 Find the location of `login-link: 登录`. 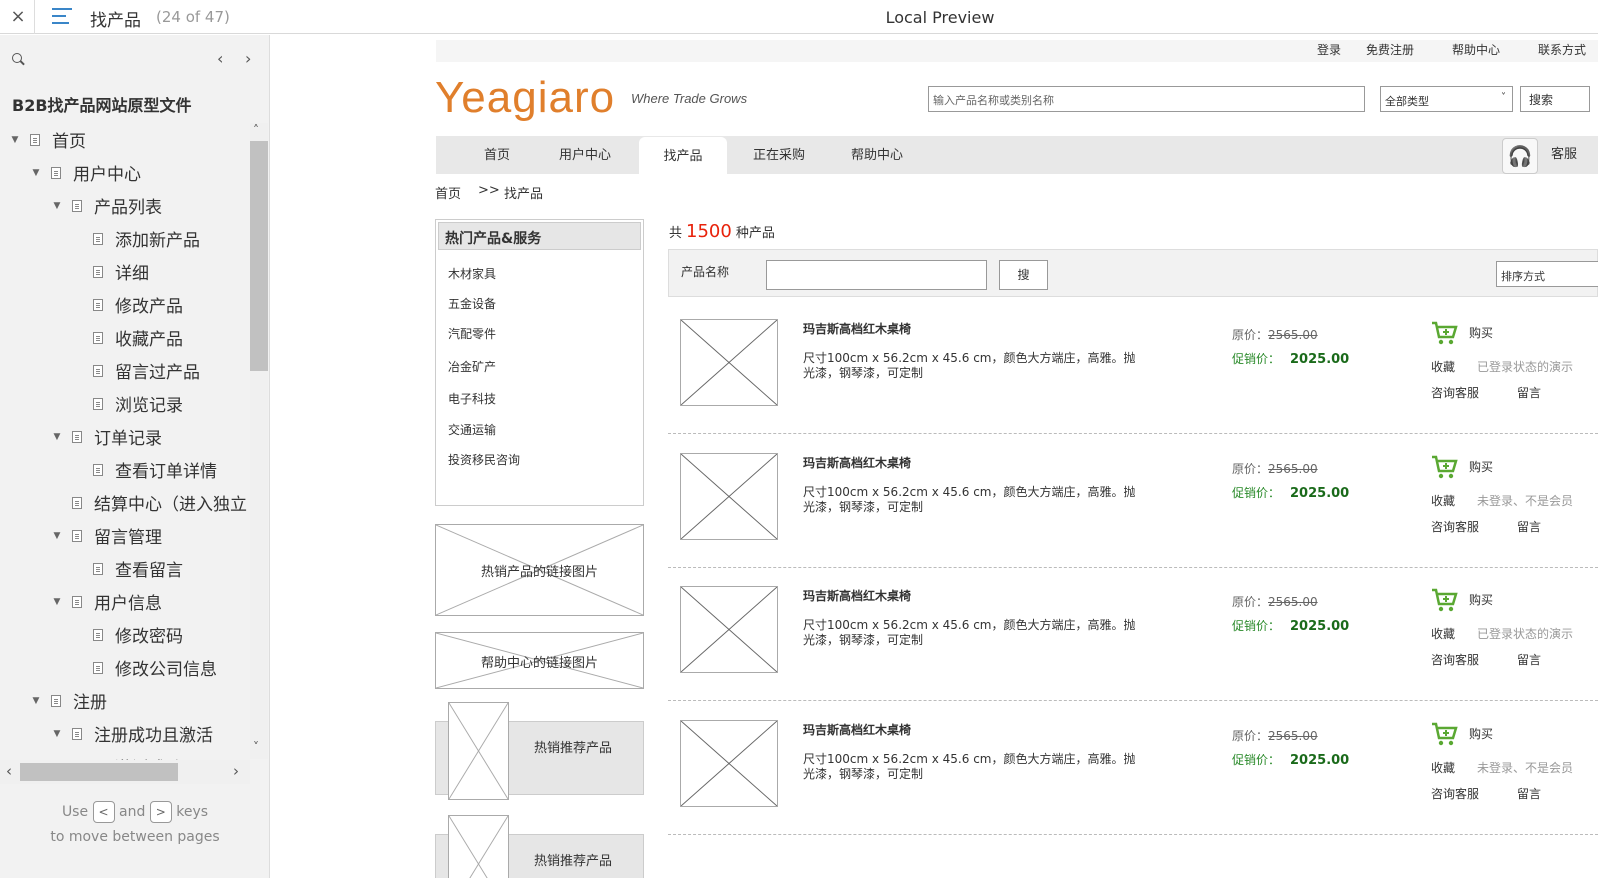

login-link: 登录 is located at coordinates (1329, 49).